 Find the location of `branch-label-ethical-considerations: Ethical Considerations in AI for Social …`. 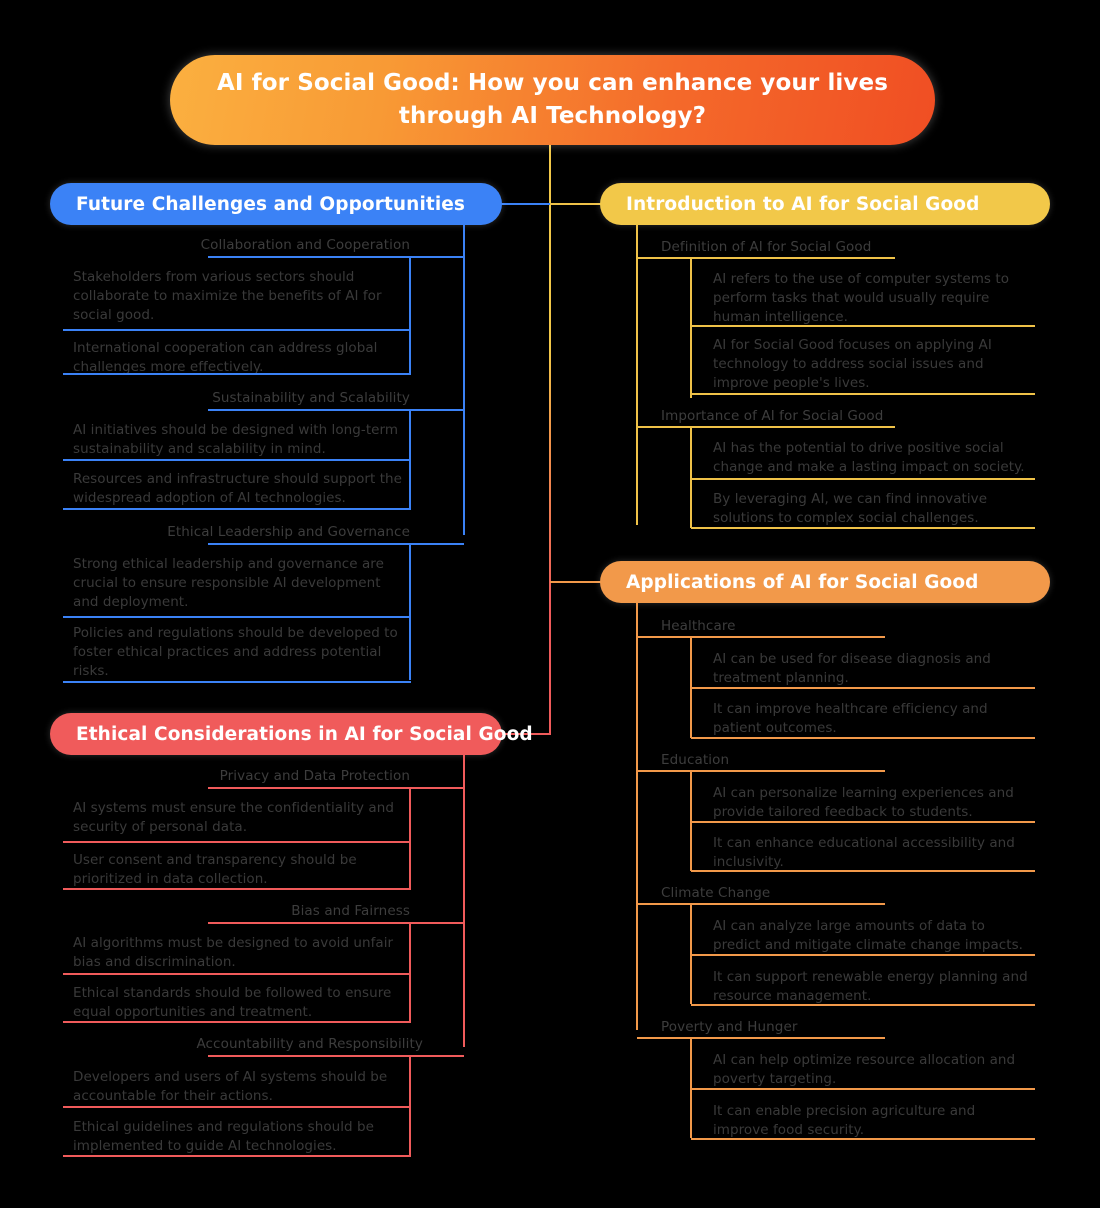

branch-label-ethical-considerations: Ethical Considerations in AI for Social … is located at coordinates (304, 734).